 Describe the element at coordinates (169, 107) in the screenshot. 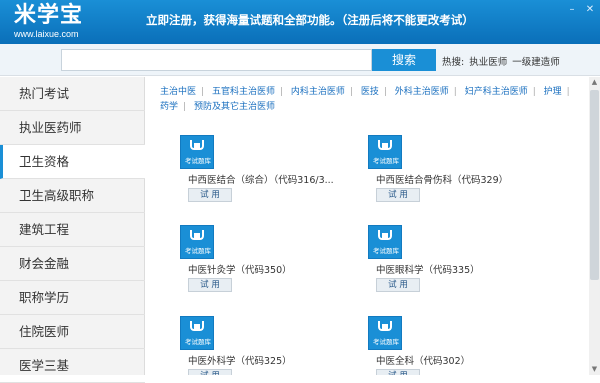

I see `tag-link: 药学` at that location.